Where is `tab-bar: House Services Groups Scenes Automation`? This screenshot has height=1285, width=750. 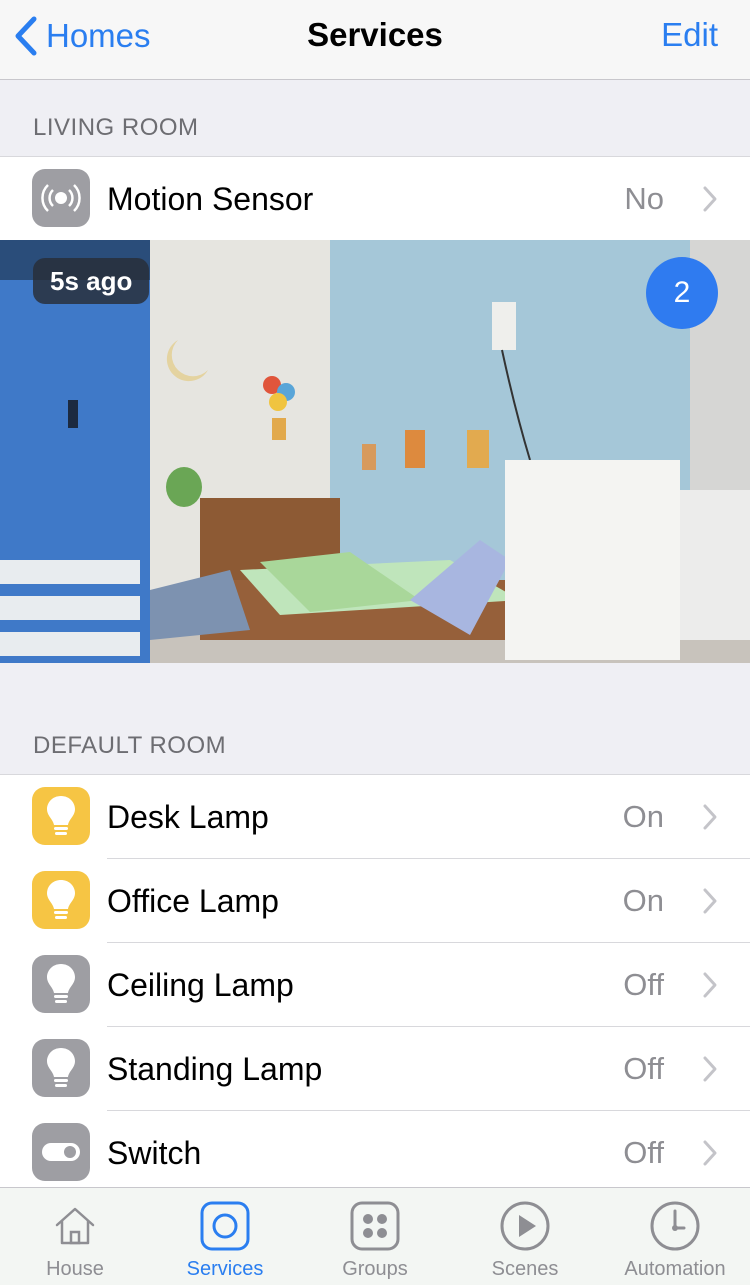 tab-bar: House Services Groups Scenes Automation is located at coordinates (375, 1236).